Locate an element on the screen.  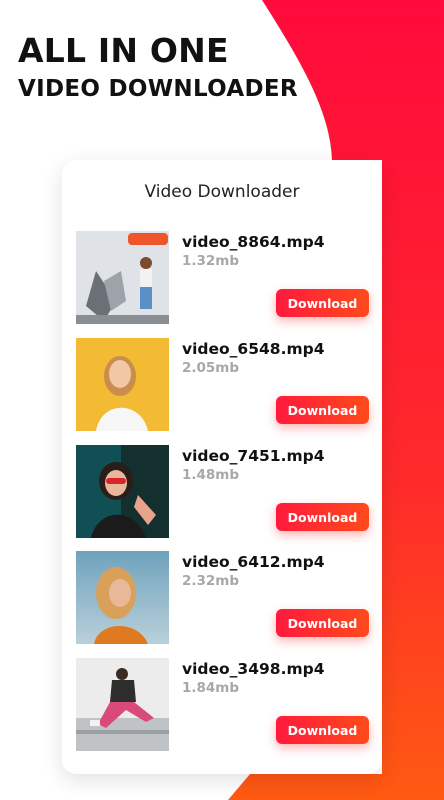
video-filesize: 1.32mb is located at coordinates (211, 261).